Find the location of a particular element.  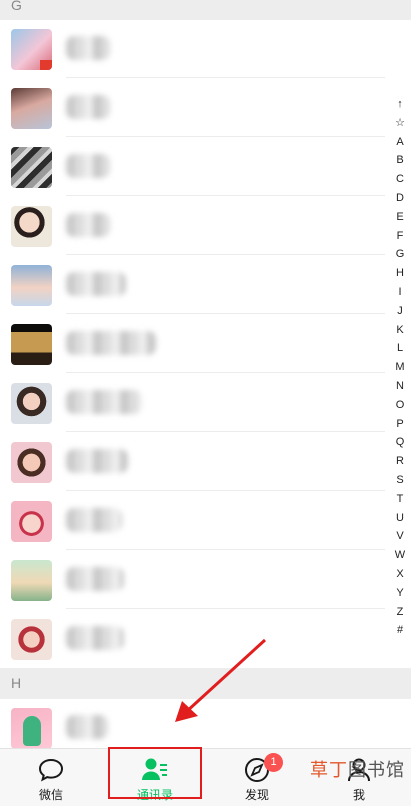

index-letter: I is located at coordinates (399, 292).